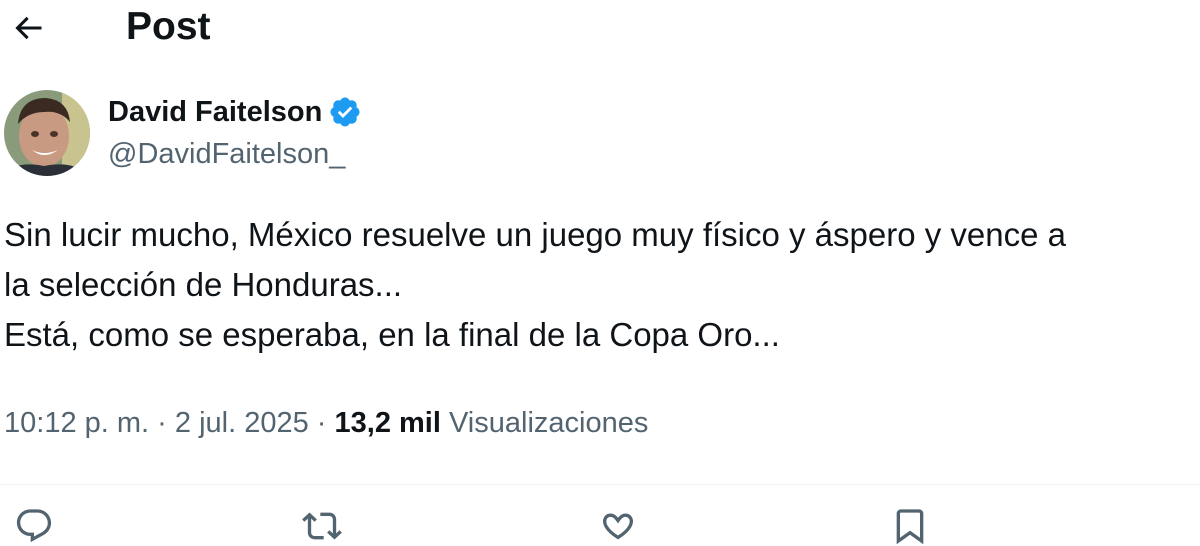 The width and height of the screenshot is (1200, 546). I want to click on views-count: 13,2 mil, so click(387, 423).